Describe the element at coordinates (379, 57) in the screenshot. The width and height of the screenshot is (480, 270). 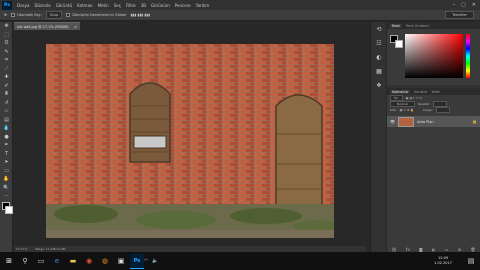
I see `adjustments-icon: ◐` at that location.